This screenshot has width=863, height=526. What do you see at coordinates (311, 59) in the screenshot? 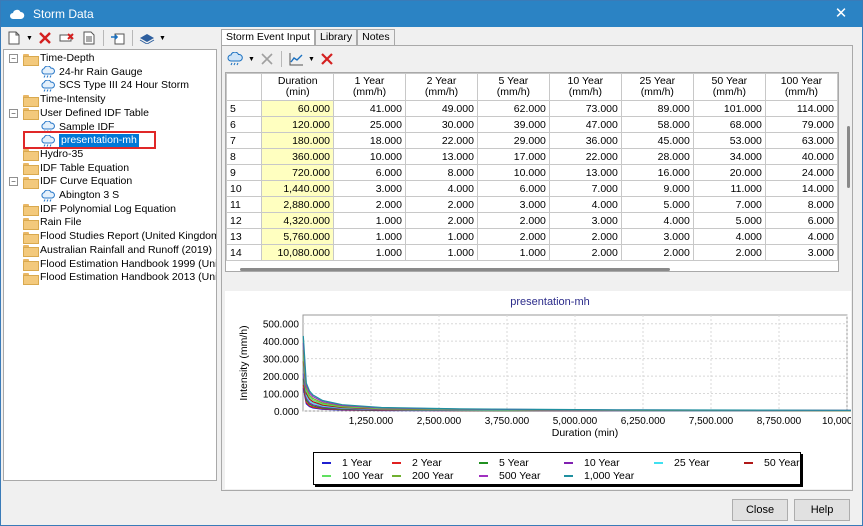
I see `chart-dropdown-chevron-icon: ▼` at bounding box center [311, 59].